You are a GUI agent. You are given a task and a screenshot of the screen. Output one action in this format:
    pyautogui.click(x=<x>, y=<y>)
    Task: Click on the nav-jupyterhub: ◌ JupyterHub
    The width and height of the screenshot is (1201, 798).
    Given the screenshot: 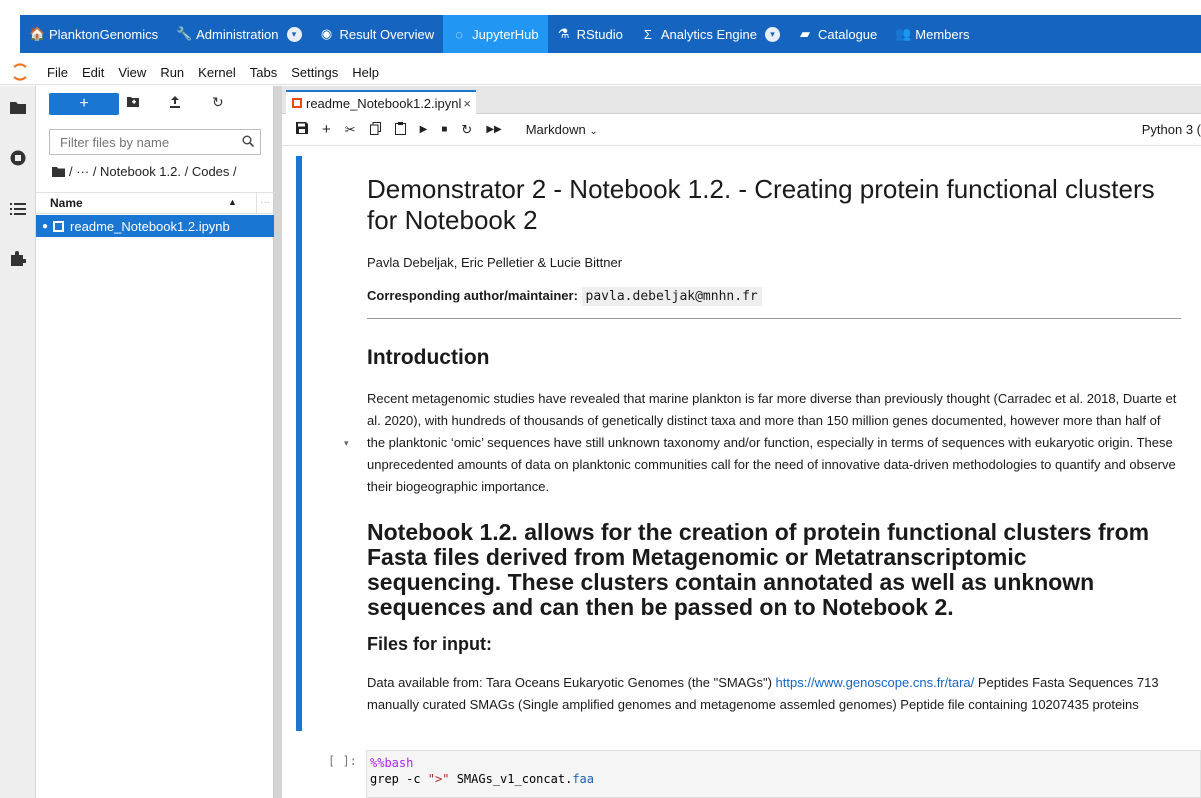 What is the action you would take?
    pyautogui.click(x=495, y=34)
    